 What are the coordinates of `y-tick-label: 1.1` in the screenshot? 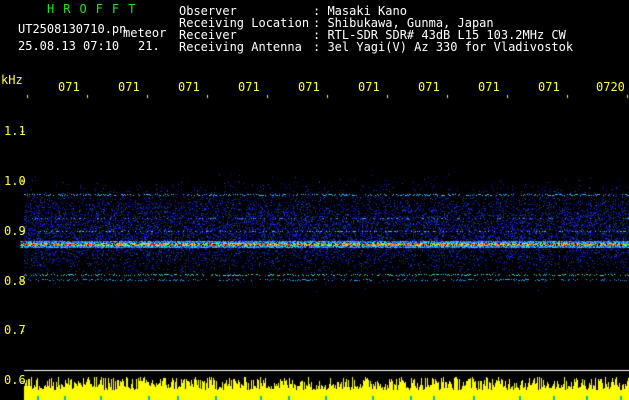 It's located at (15, 131).